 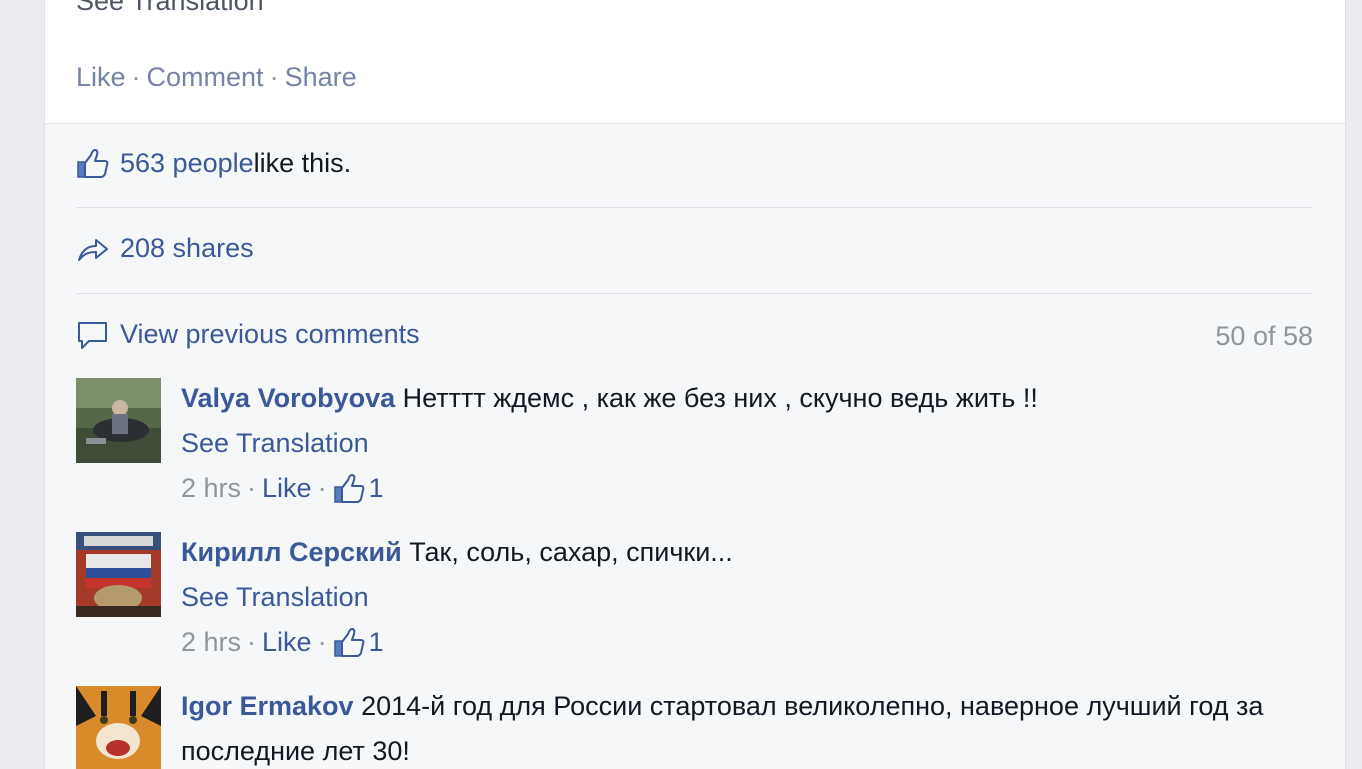 What do you see at coordinates (321, 77) in the screenshot?
I see `share-link: Share` at bounding box center [321, 77].